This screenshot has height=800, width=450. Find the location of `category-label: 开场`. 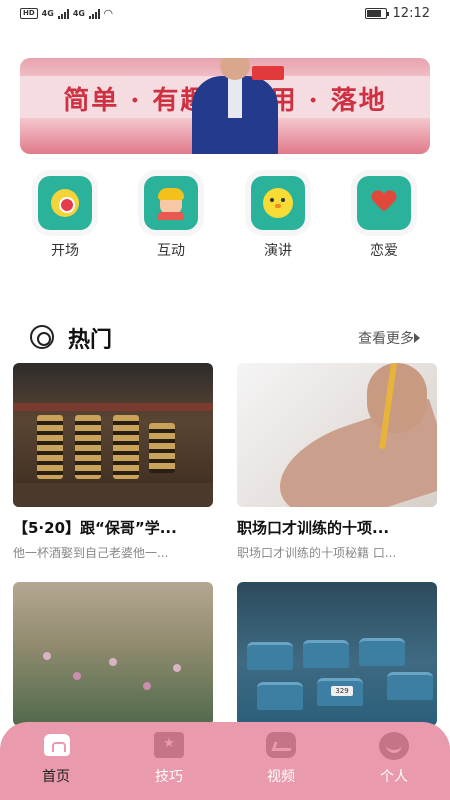

category-label: 开场 is located at coordinates (65, 251).